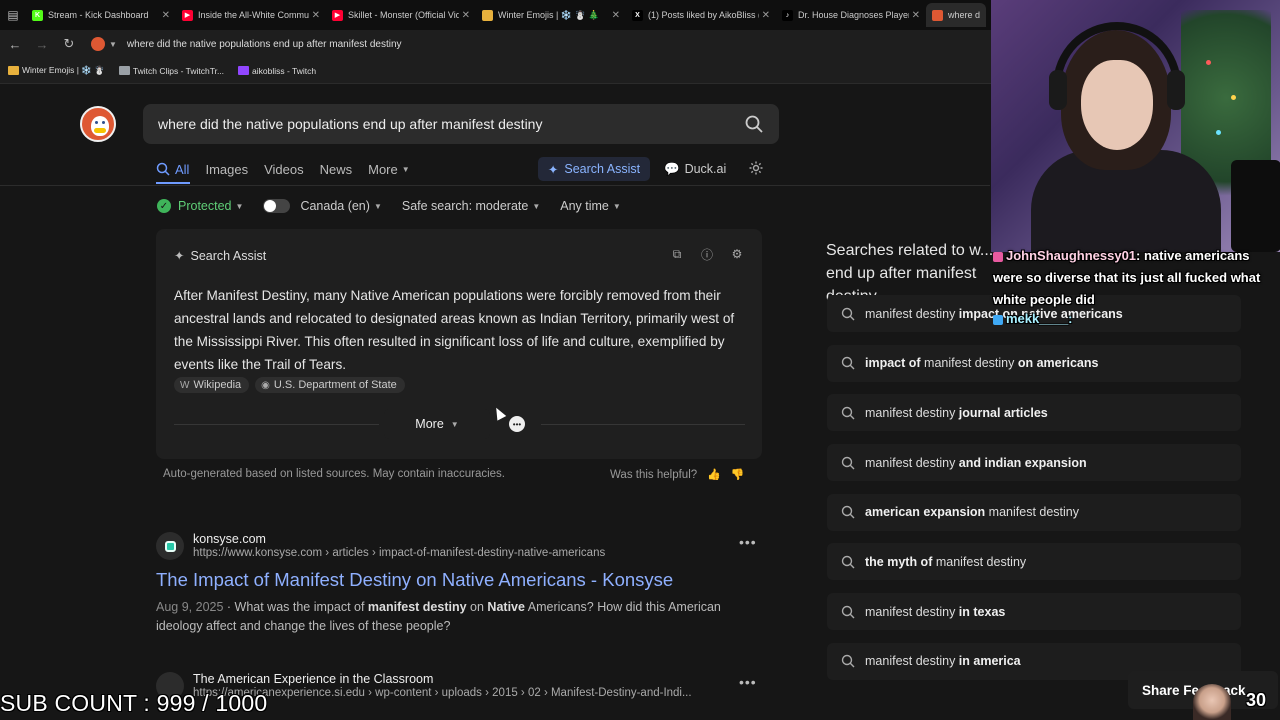 This screenshot has width=1280, height=720. What do you see at coordinates (701, 15) in the screenshot?
I see `browser-tab: X (1) Posts liked by AikoBliss (@A✕` at bounding box center [701, 15].